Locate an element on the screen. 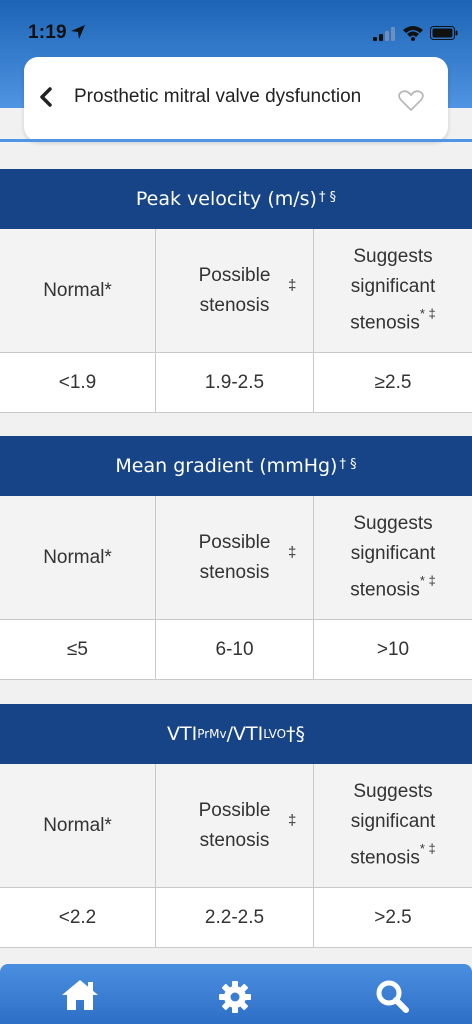 This screenshot has width=472, height=1024. section-title-sub2: LVO is located at coordinates (275, 734).